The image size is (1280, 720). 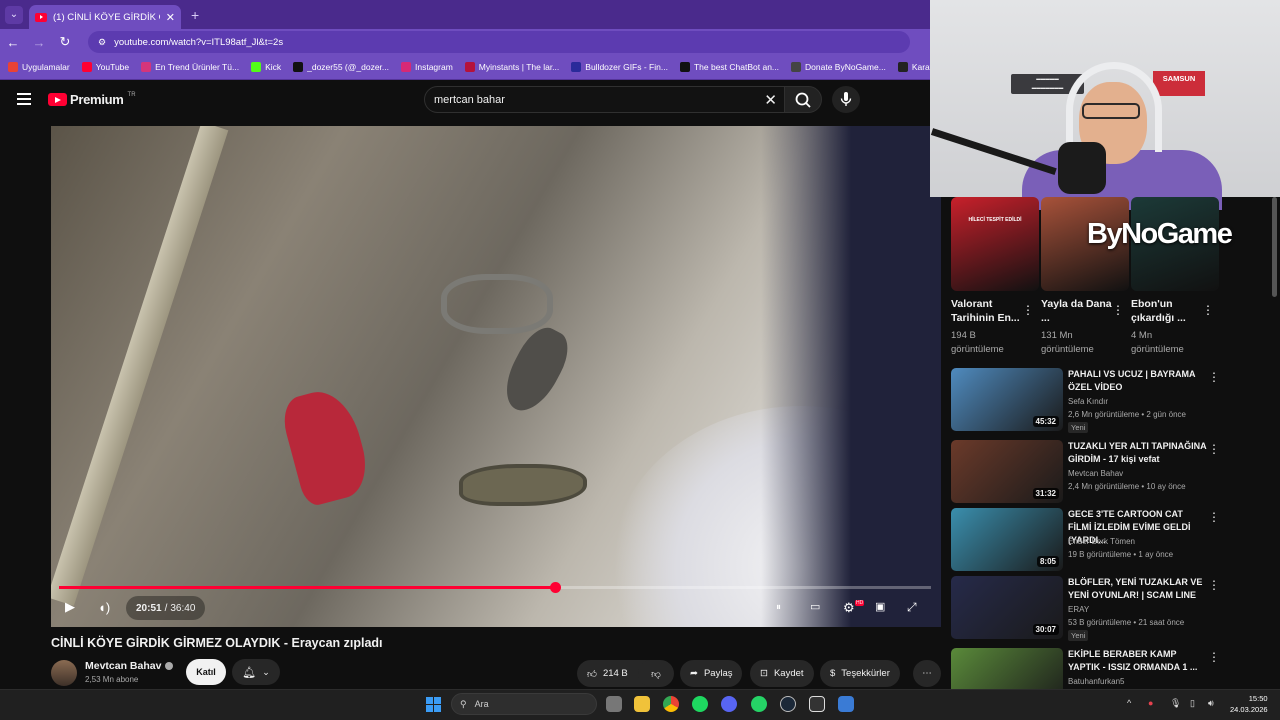 What do you see at coordinates (1007, 539) in the screenshot?
I see `video-thumbnail: 8:05` at bounding box center [1007, 539].